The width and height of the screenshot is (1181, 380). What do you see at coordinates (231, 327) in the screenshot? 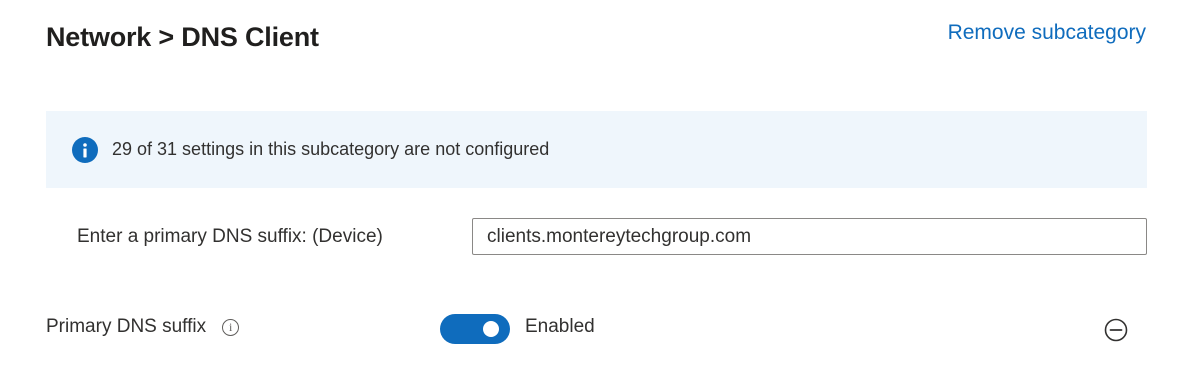
I see `info-circle-icon: i` at bounding box center [231, 327].